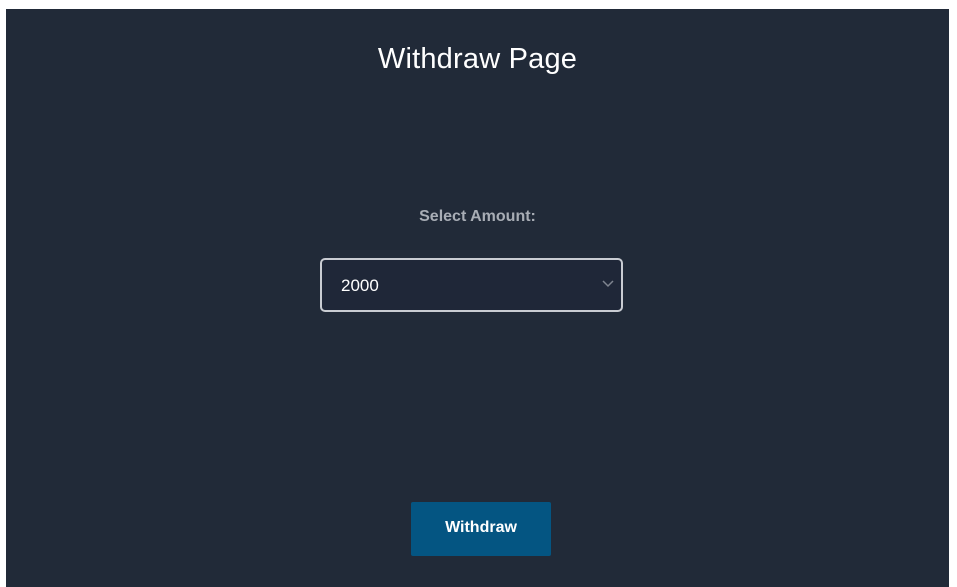 The height and width of the screenshot is (587, 957). I want to click on withdraw-button: Withdraw, so click(481, 529).